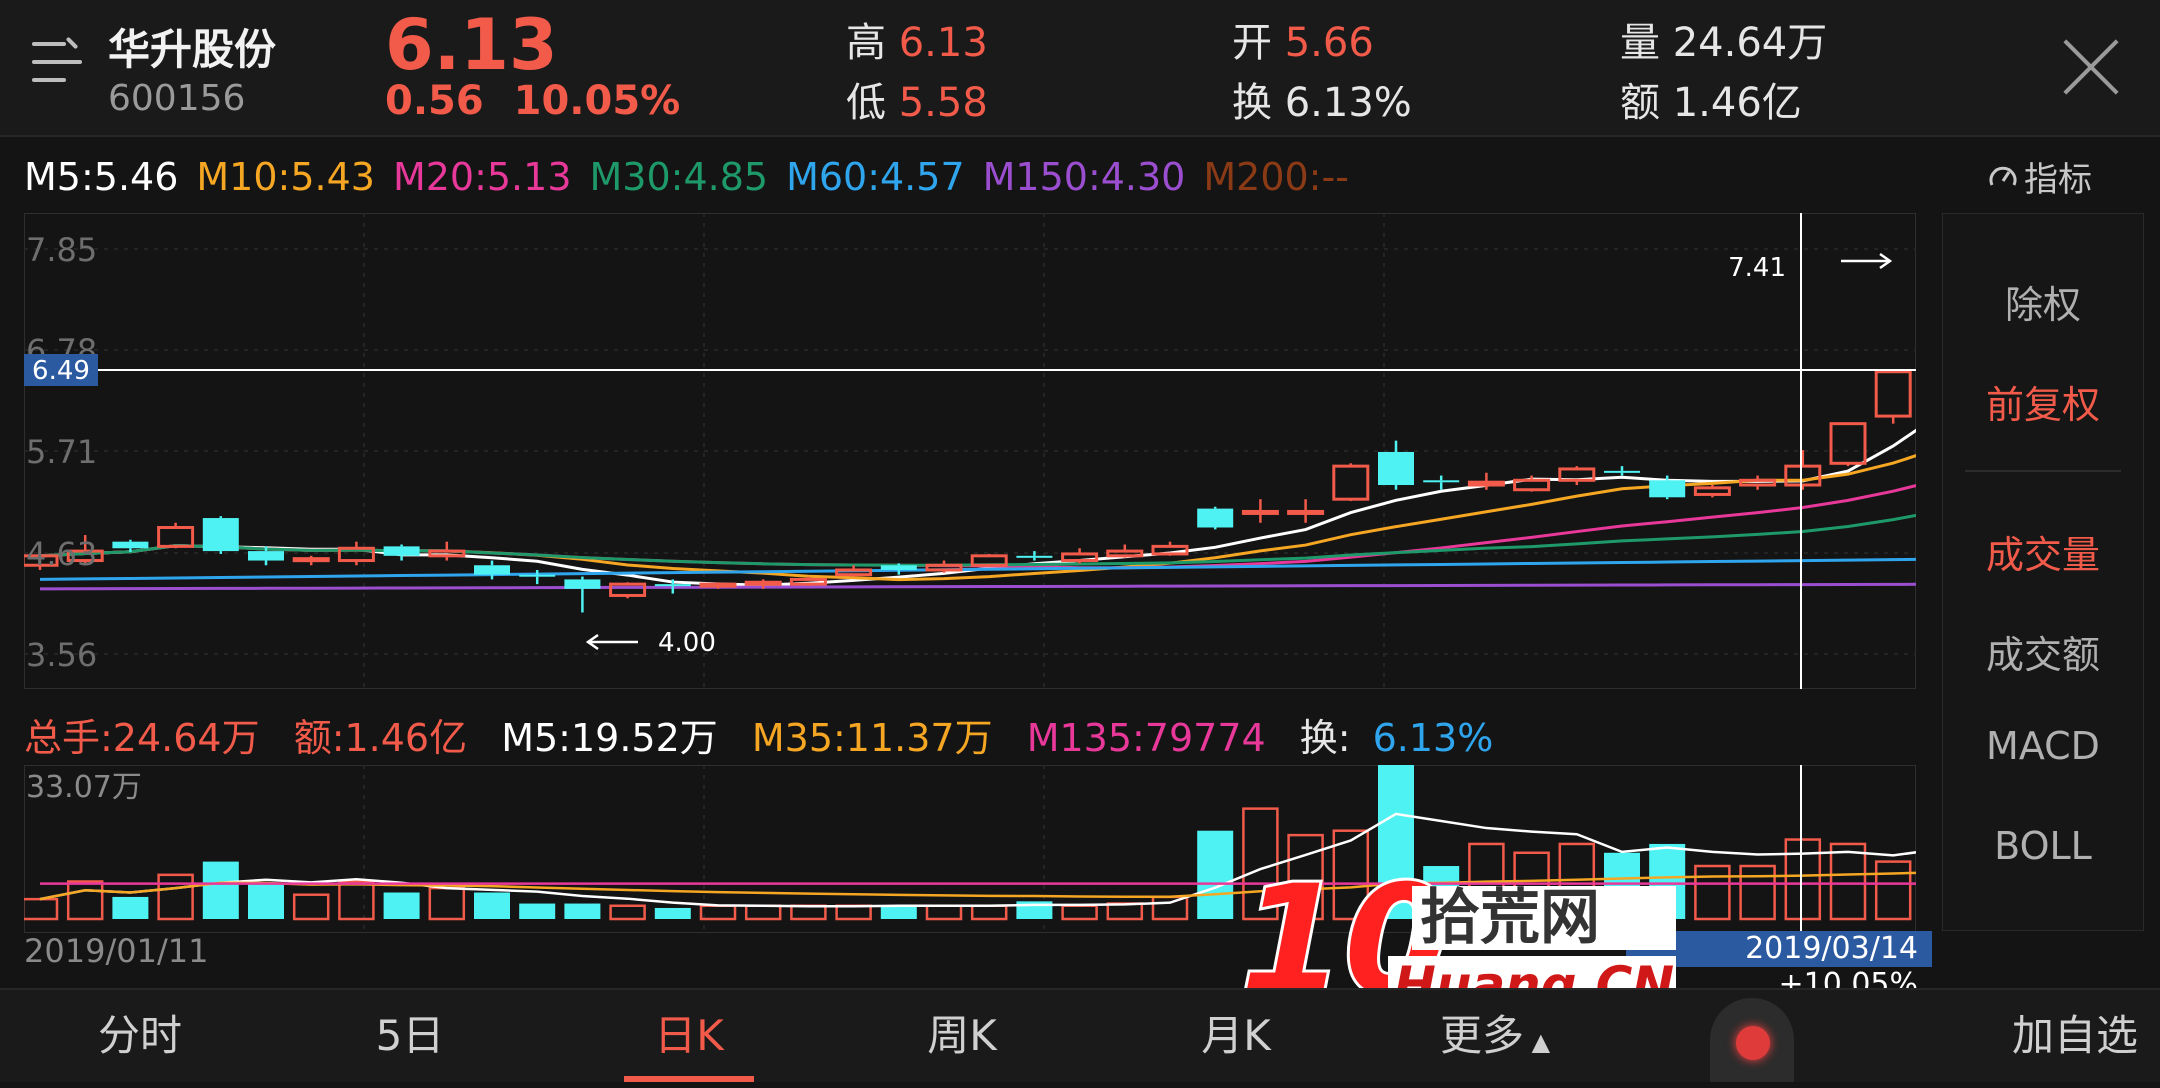 The width and height of the screenshot is (2160, 1088). Describe the element at coordinates (1757, 268) in the screenshot. I see `max-price-label: 7.41` at that location.